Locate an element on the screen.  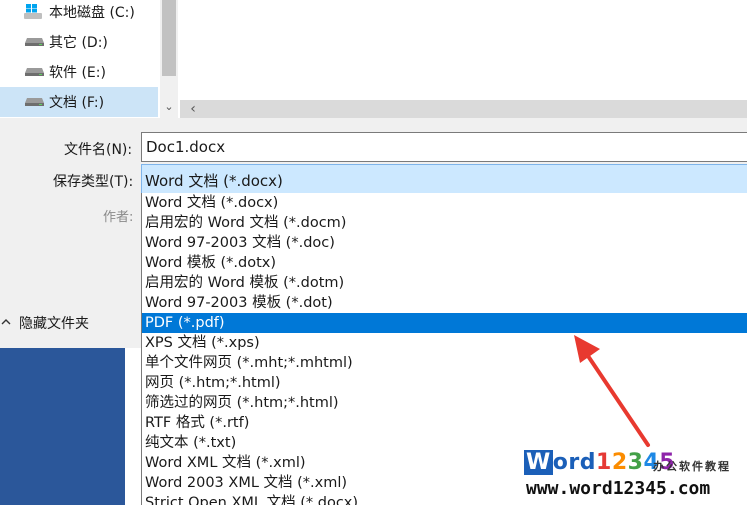
nav-scrollbar-thumb is located at coordinates (169, 38).